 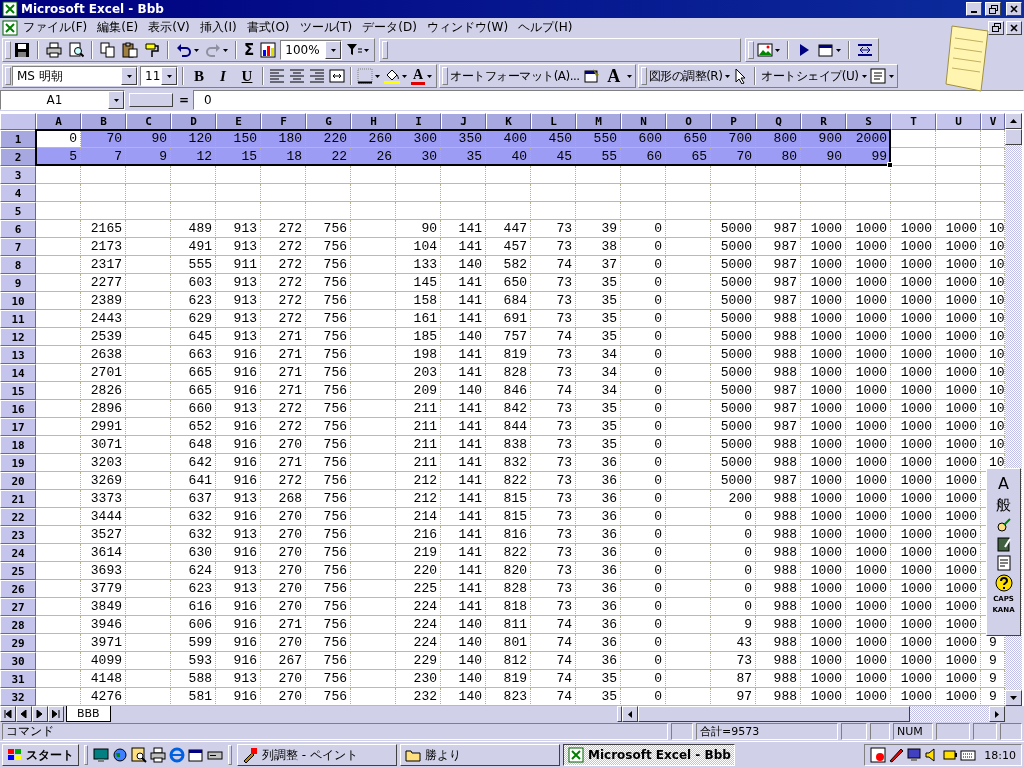 I want to click on save-icon, so click(x=22, y=50).